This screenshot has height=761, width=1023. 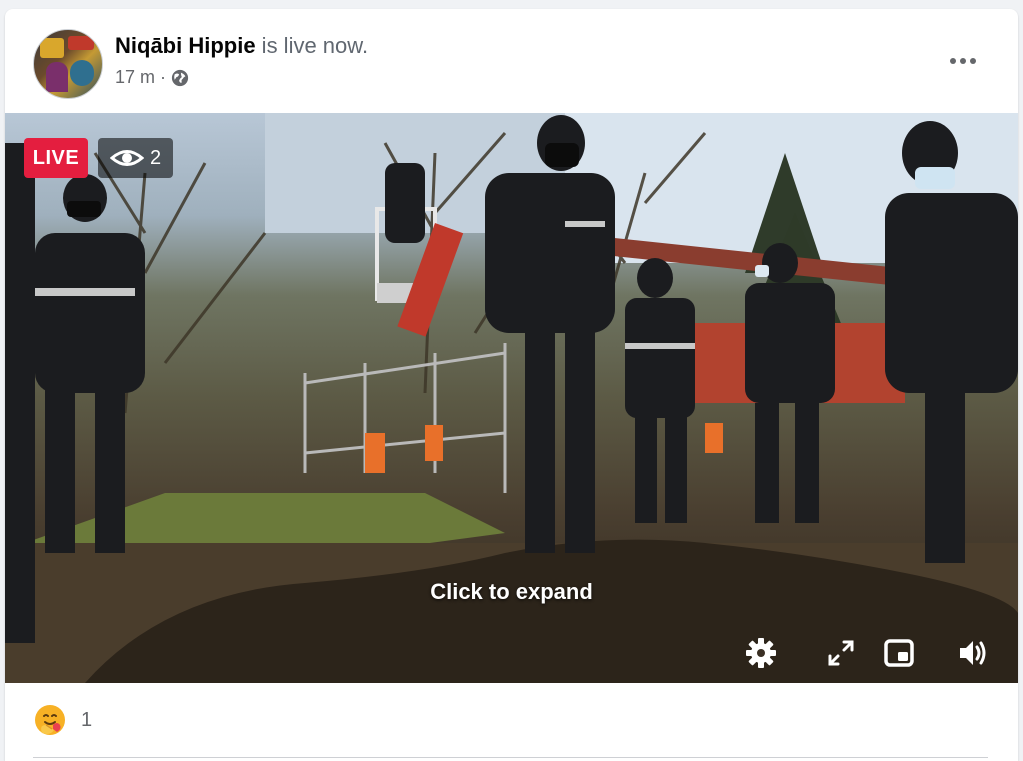 I want to click on picture-in-picture-icon, so click(x=899, y=653).